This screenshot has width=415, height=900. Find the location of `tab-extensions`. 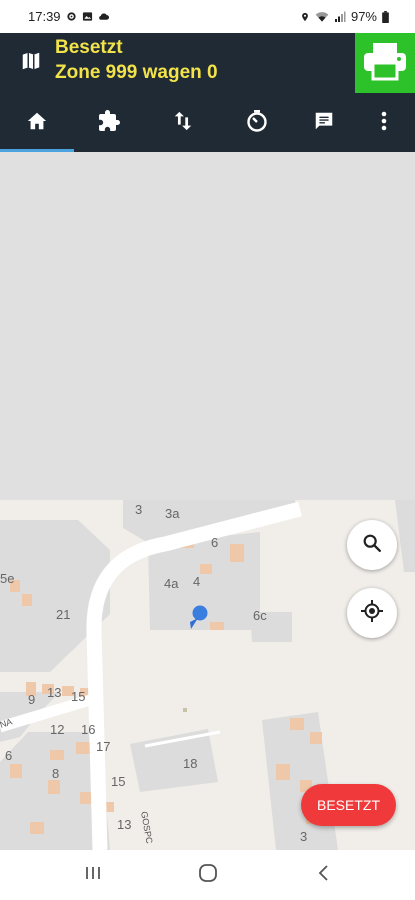

tab-extensions is located at coordinates (109, 123).